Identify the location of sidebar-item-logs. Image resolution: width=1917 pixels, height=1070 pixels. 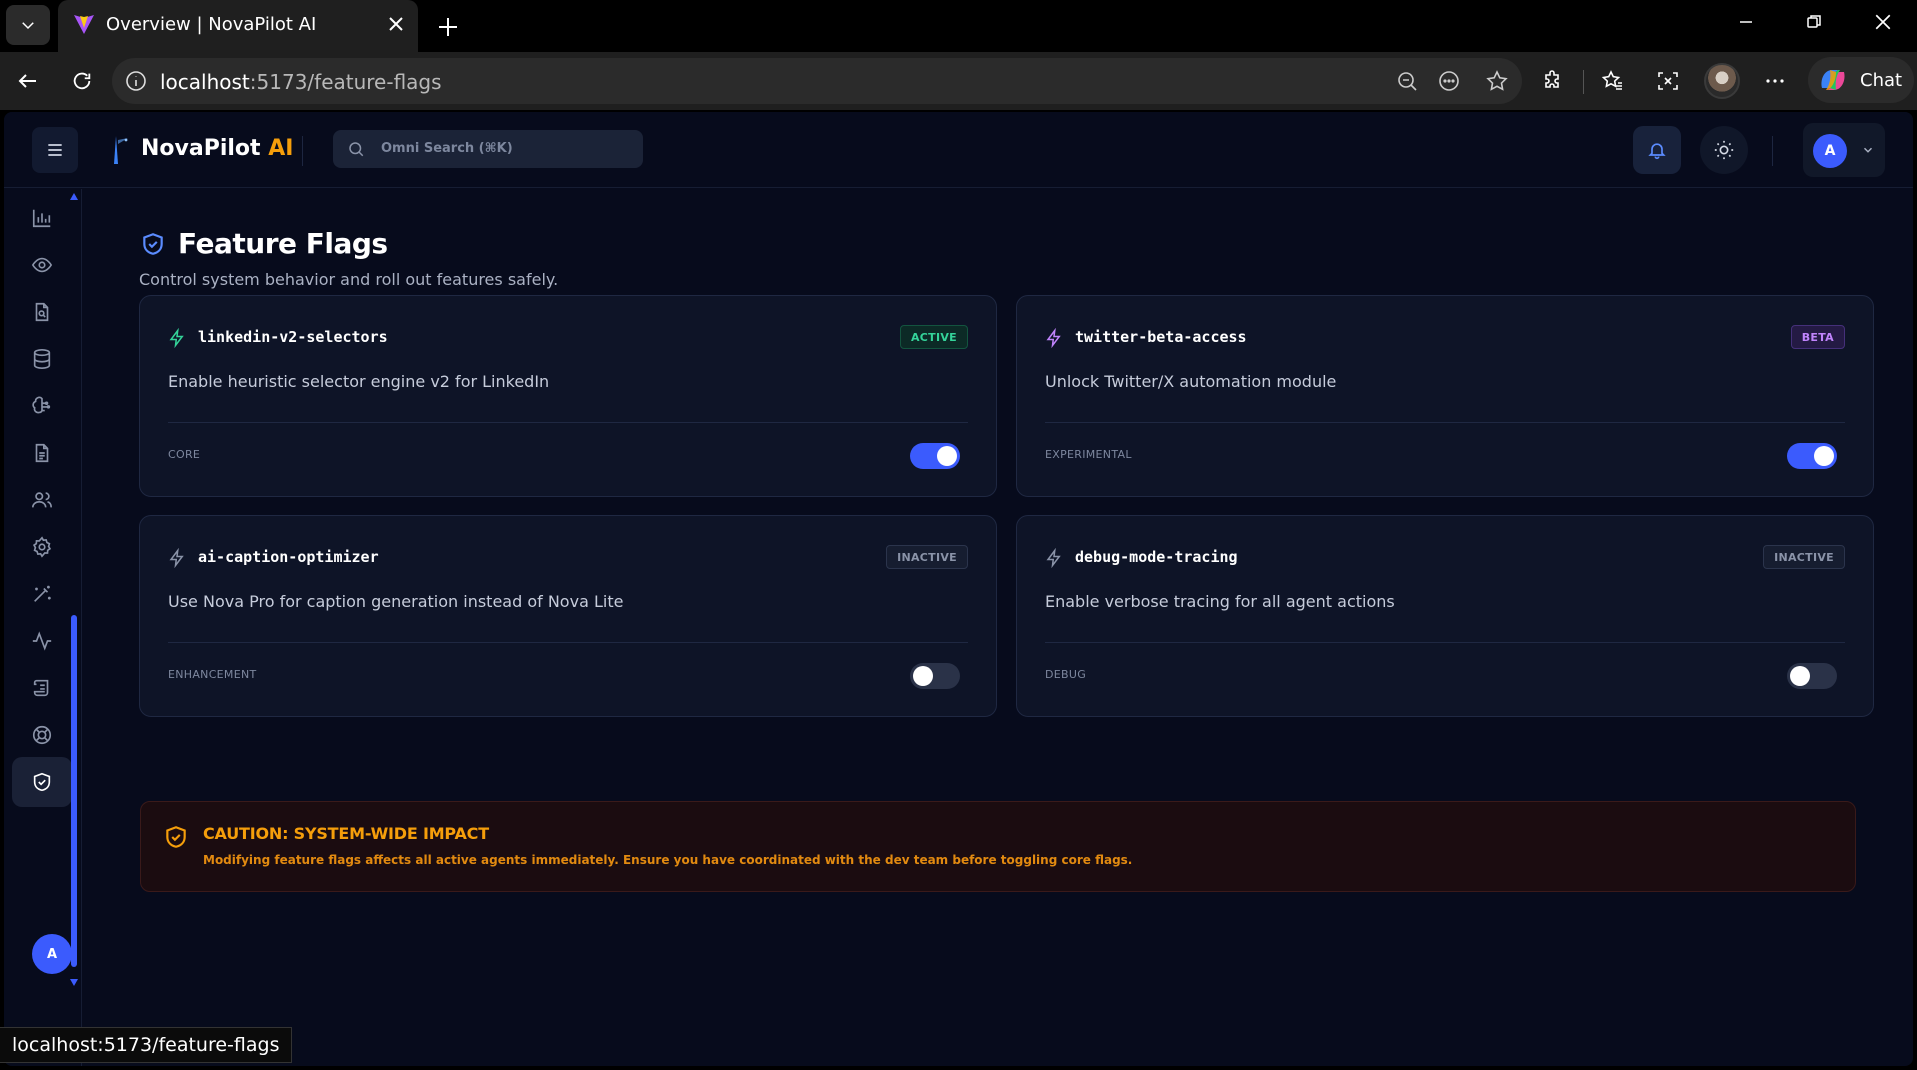
(42, 688).